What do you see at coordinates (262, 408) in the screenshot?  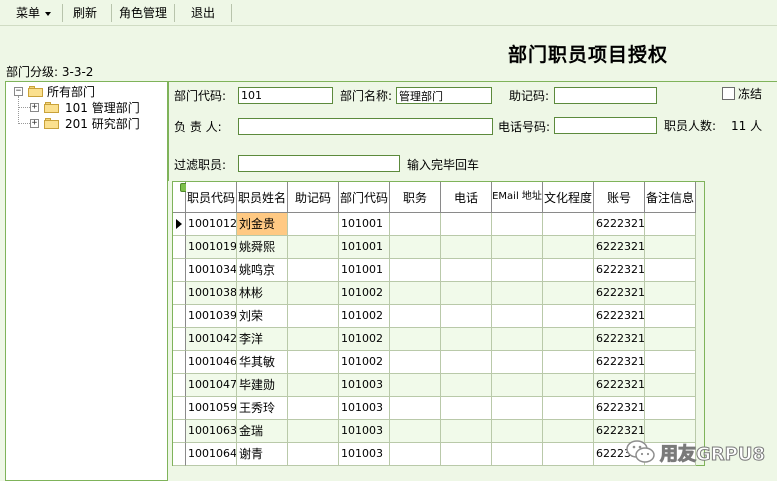 I see `cell-staff-name: 王秀玲` at bounding box center [262, 408].